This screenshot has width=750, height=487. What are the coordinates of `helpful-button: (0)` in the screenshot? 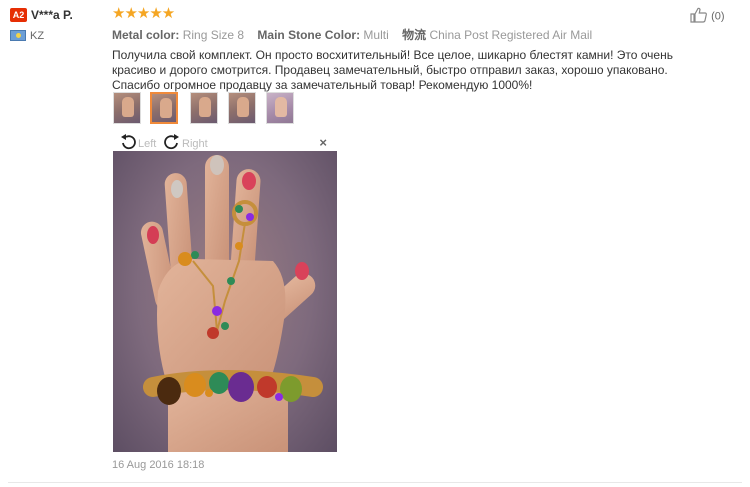 It's located at (707, 16).